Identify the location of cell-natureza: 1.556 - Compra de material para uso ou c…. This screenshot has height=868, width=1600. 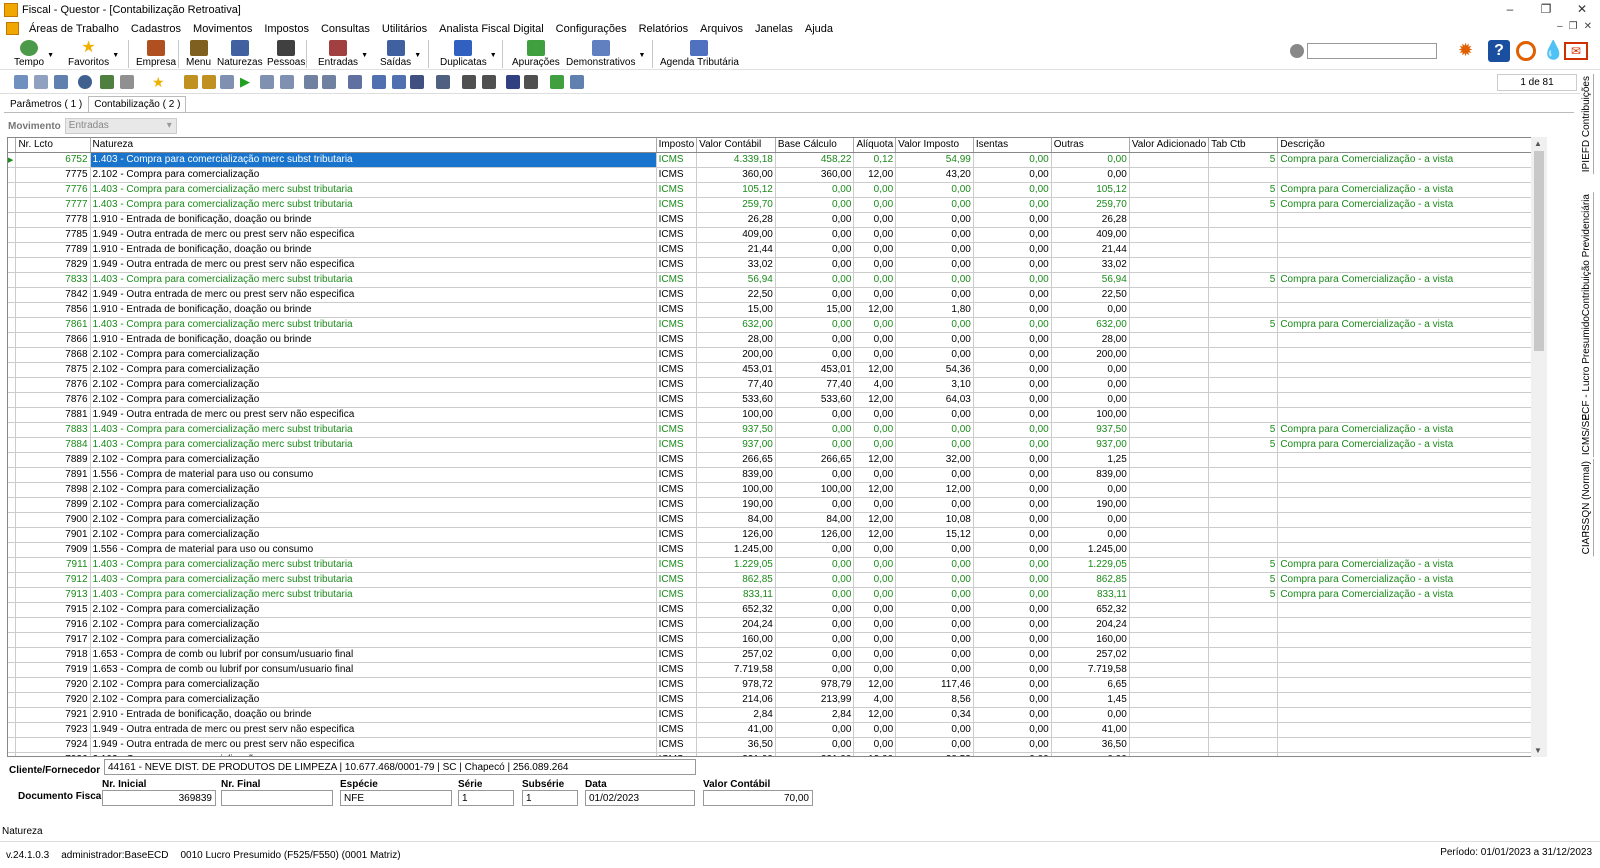
(373, 475).